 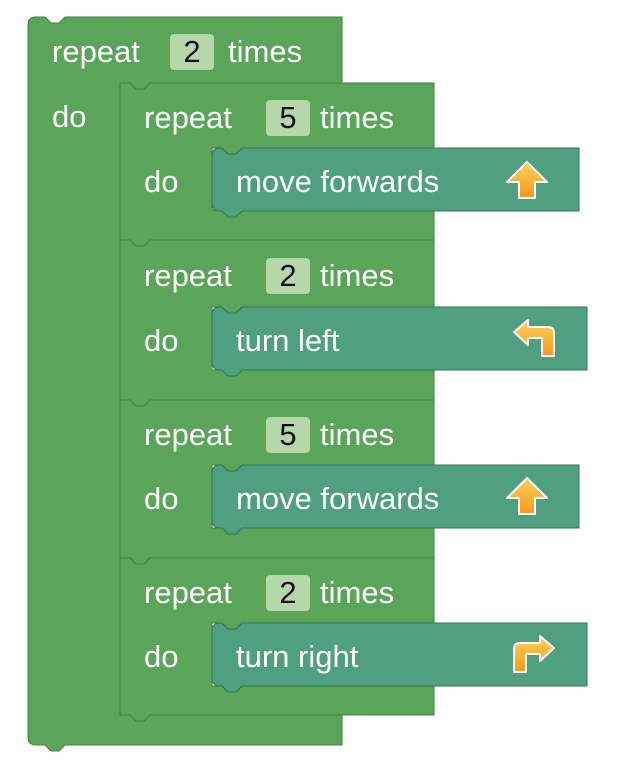 I want to click on outer-repeat-label: repeat, so click(x=96, y=51).